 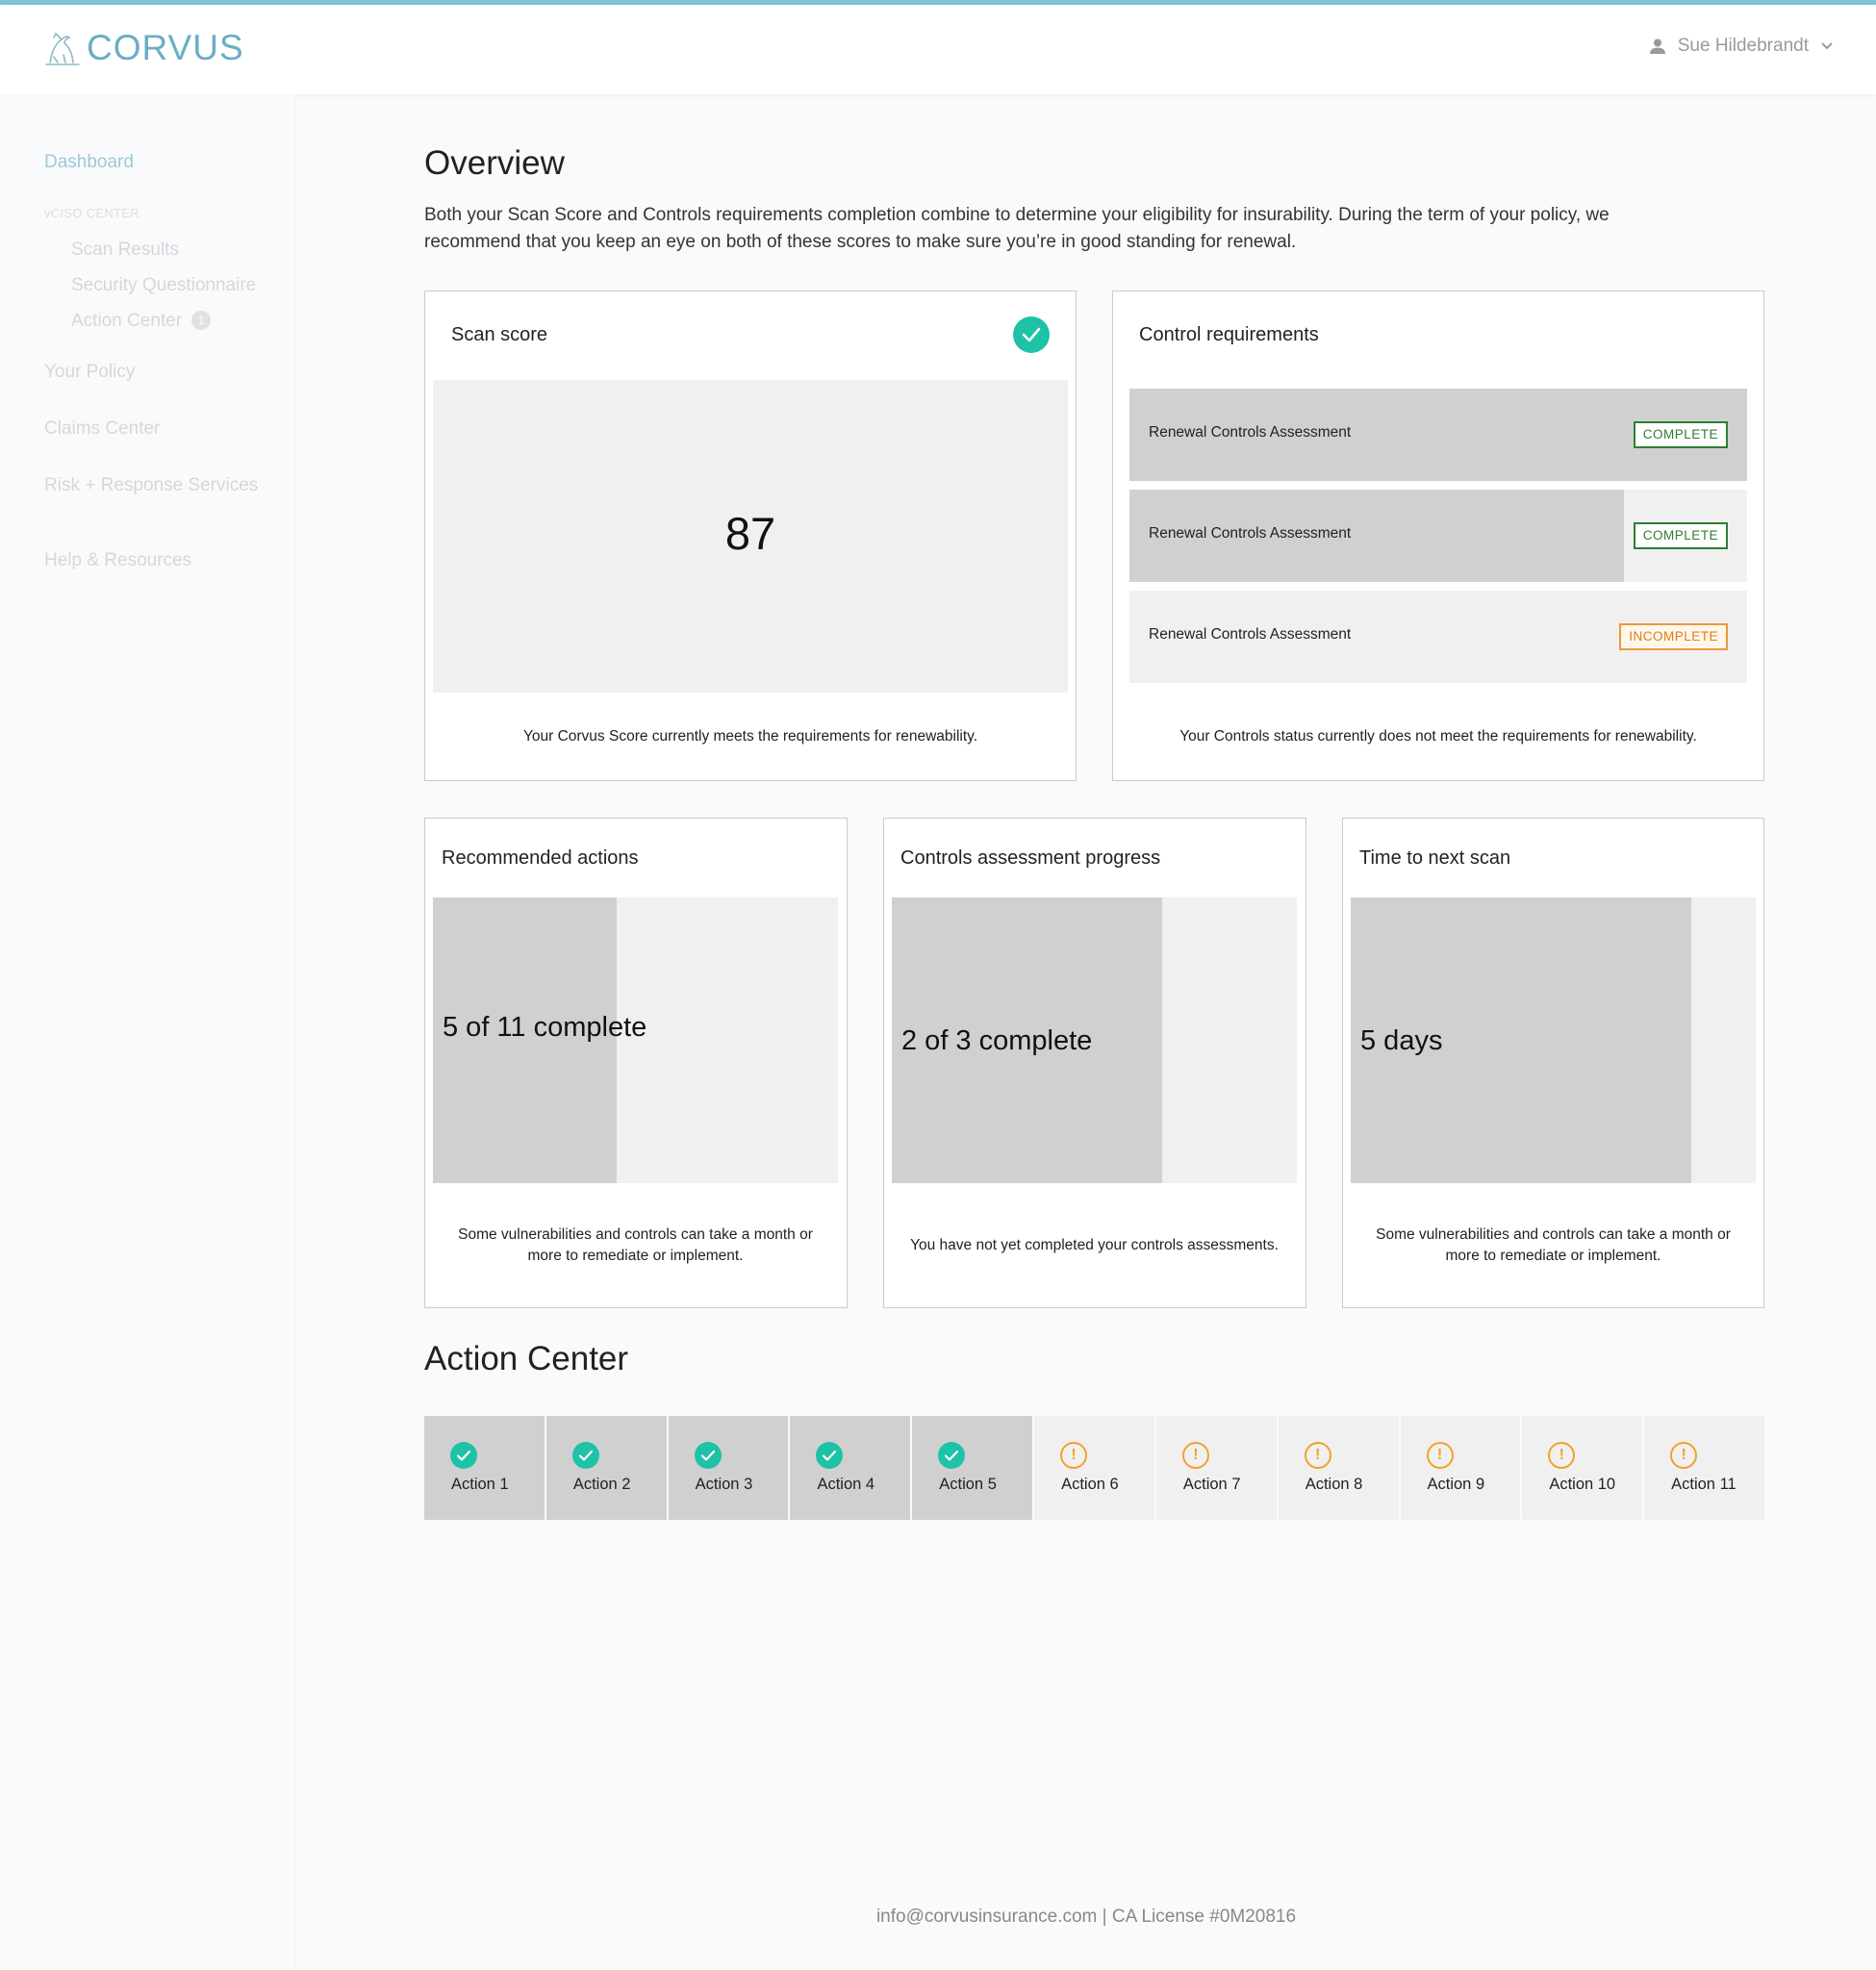 I want to click on logo-text: CORVUS, so click(x=165, y=48).